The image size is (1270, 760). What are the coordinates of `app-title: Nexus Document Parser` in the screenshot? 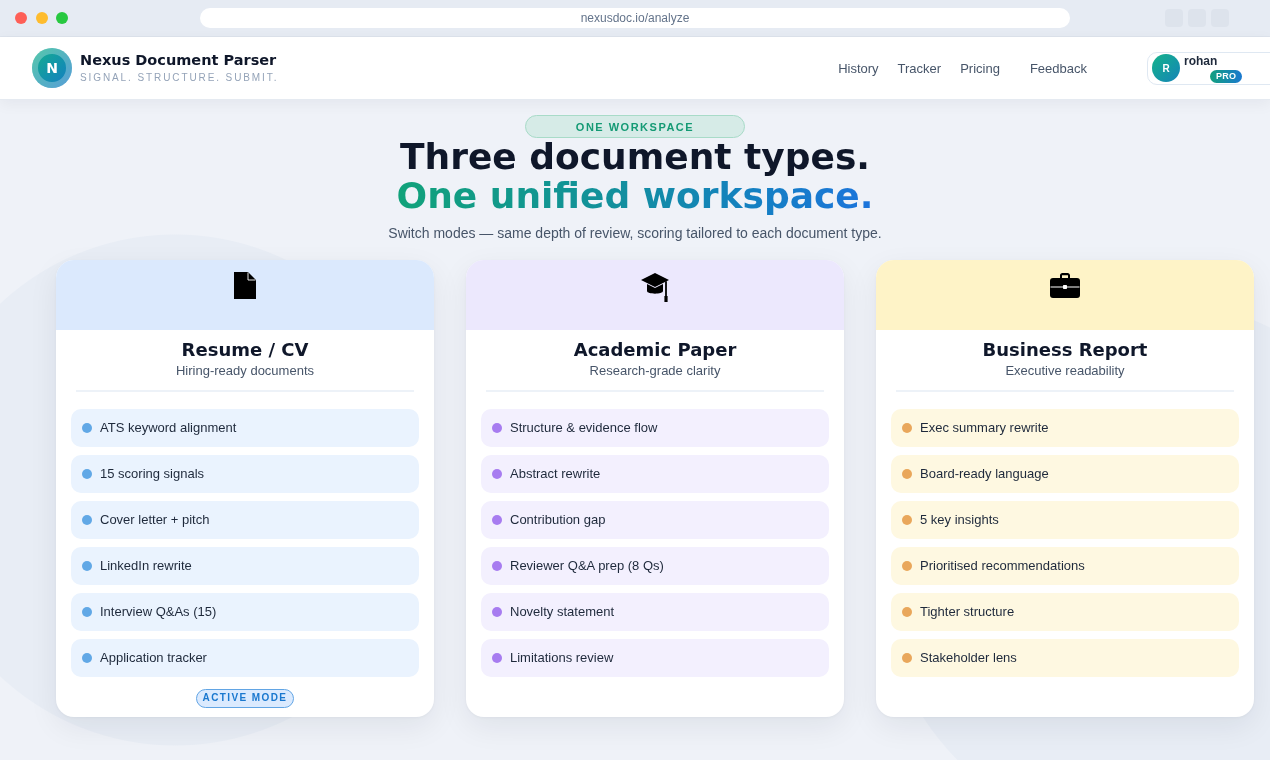 It's located at (179, 60).